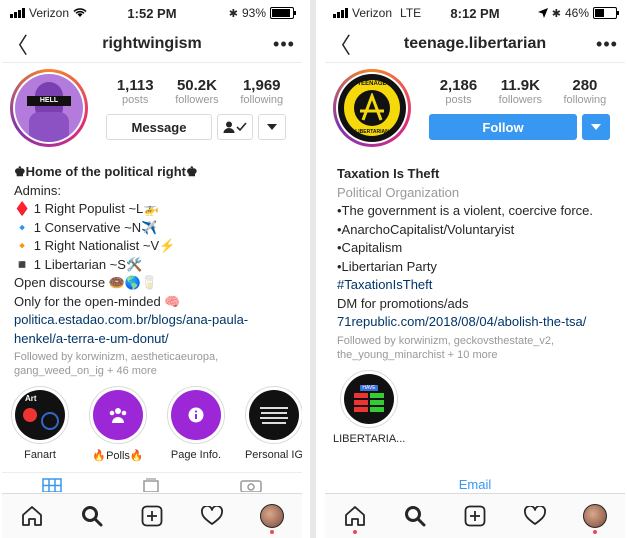 Image resolution: width=627 pixels, height=538 pixels. I want to click on bio-line: 🔸 1 Right Nationalist ~V⚡, so click(95, 245).